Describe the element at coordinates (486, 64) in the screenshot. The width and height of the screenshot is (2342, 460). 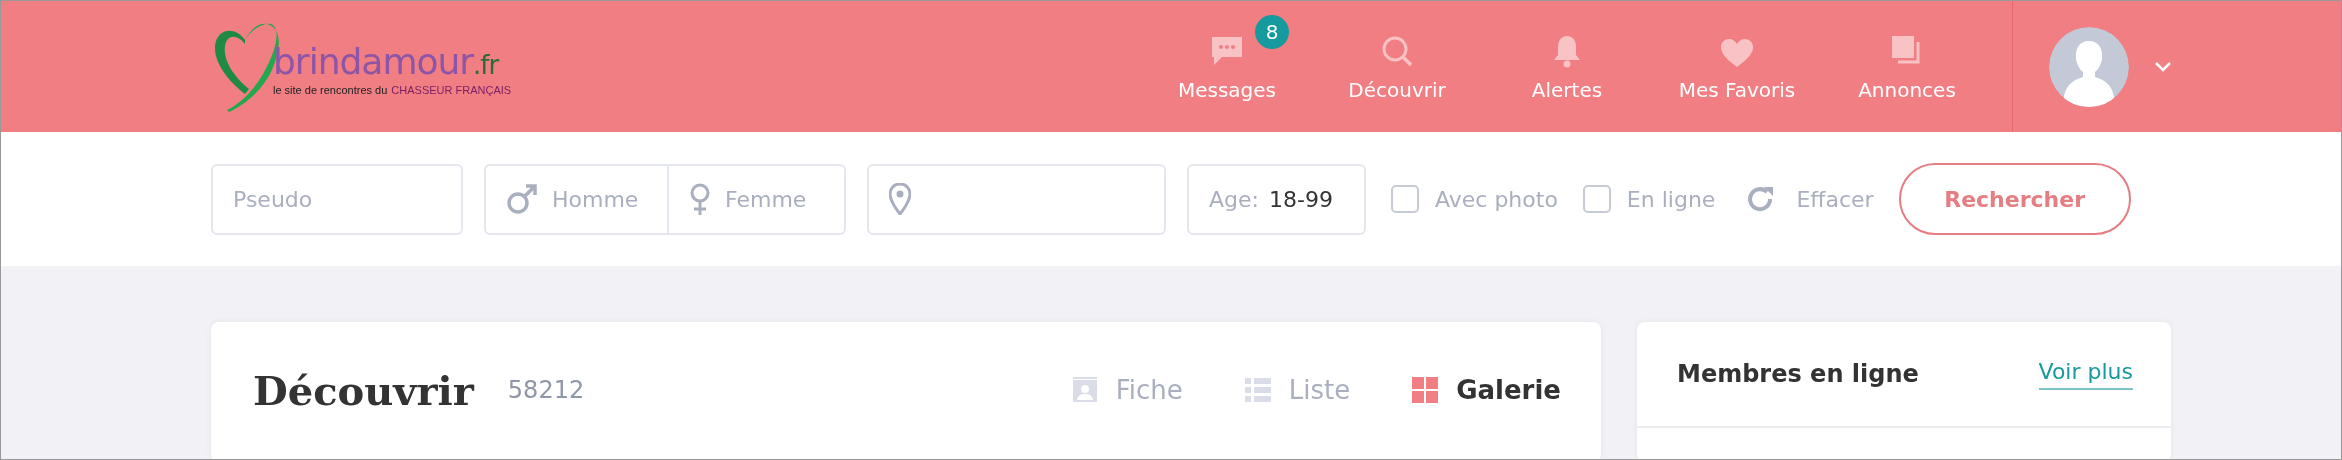
I see `logo-domain: .fr` at that location.